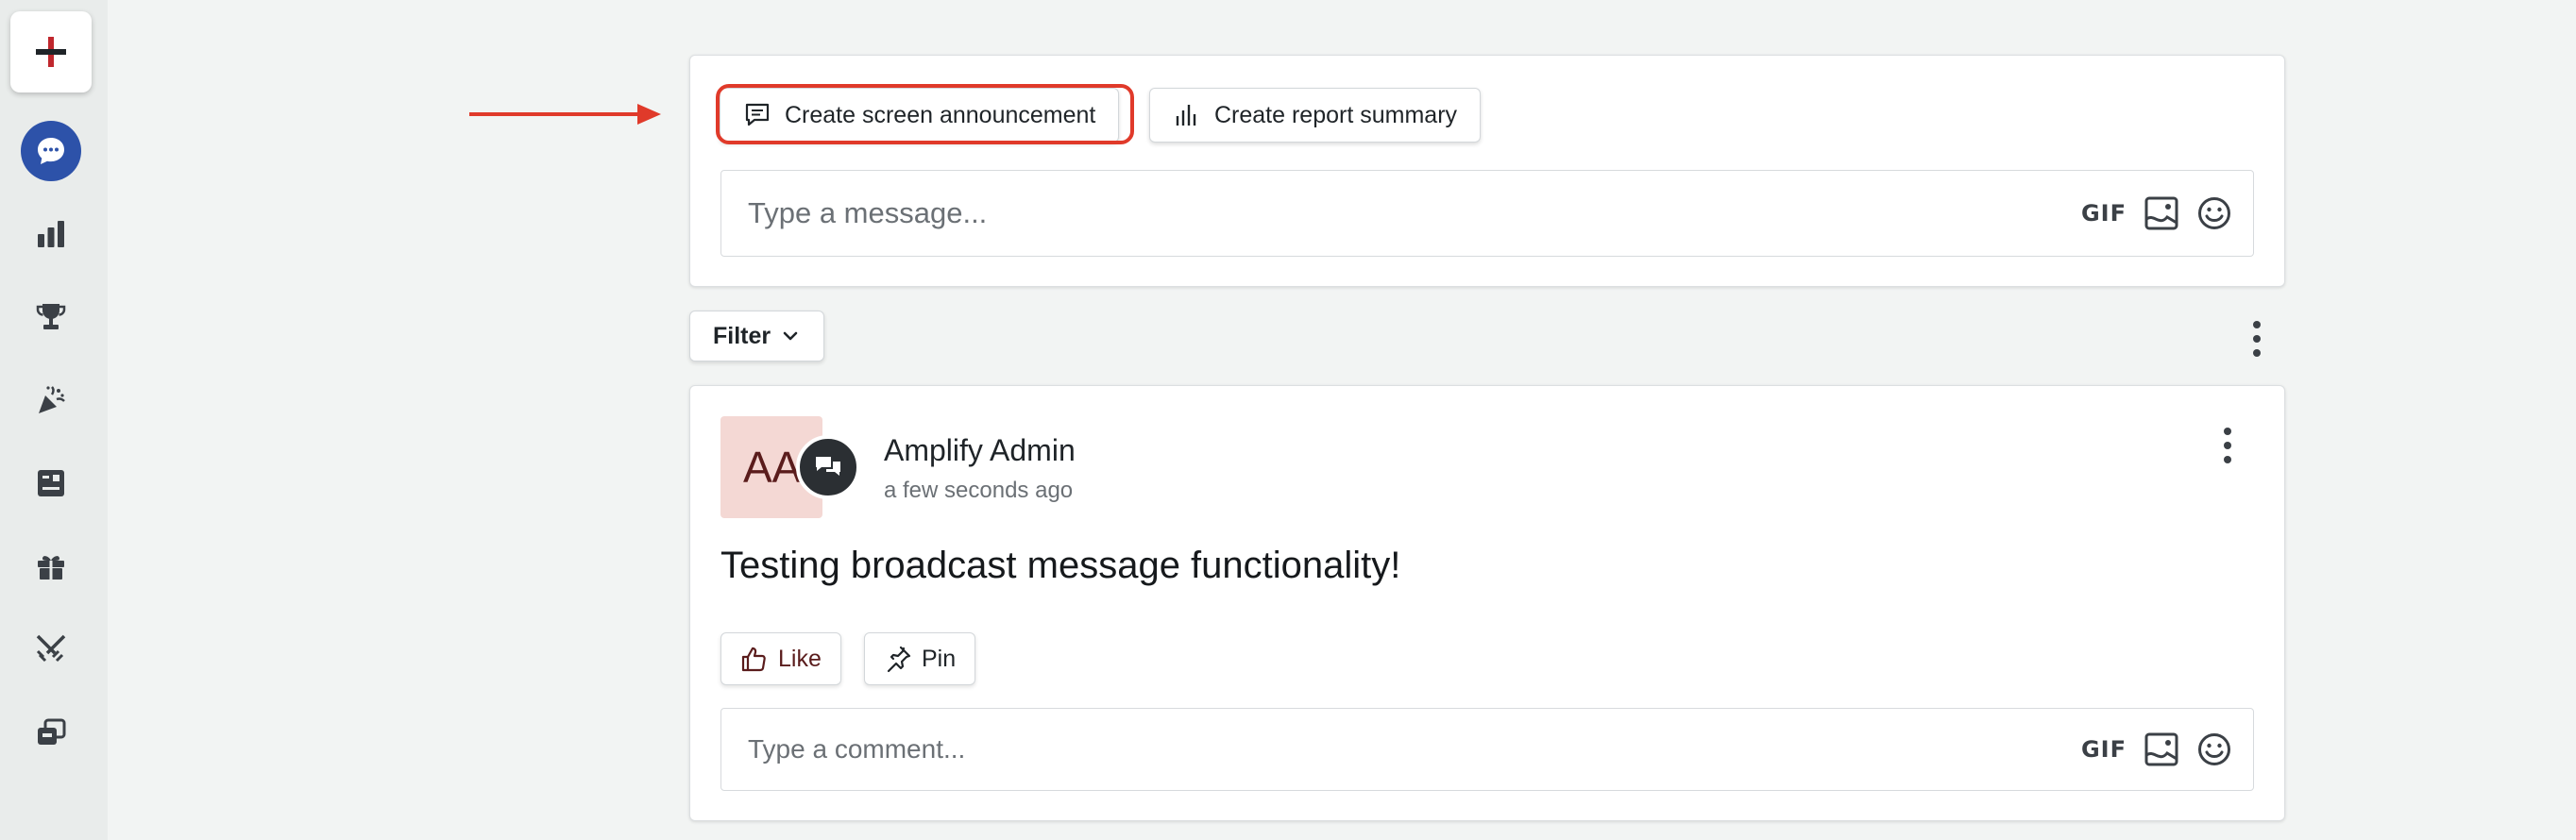  What do you see at coordinates (565, 114) in the screenshot?
I see `annotation-arrow` at bounding box center [565, 114].